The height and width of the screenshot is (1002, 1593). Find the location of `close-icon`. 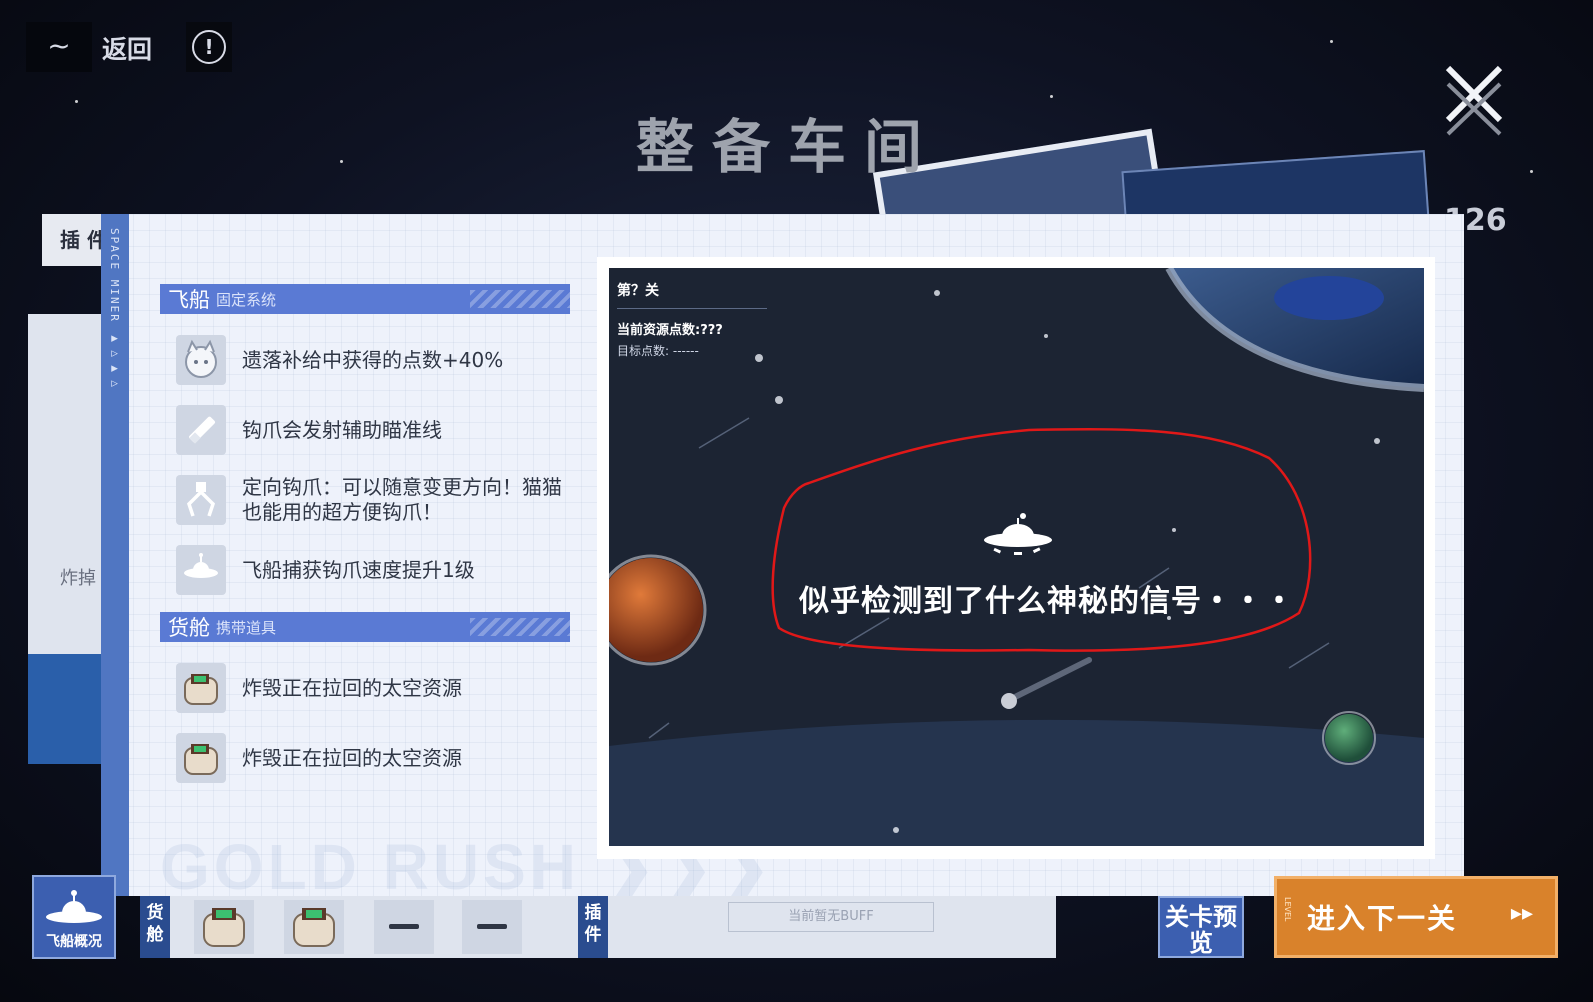

close-icon is located at coordinates (1474, 100).